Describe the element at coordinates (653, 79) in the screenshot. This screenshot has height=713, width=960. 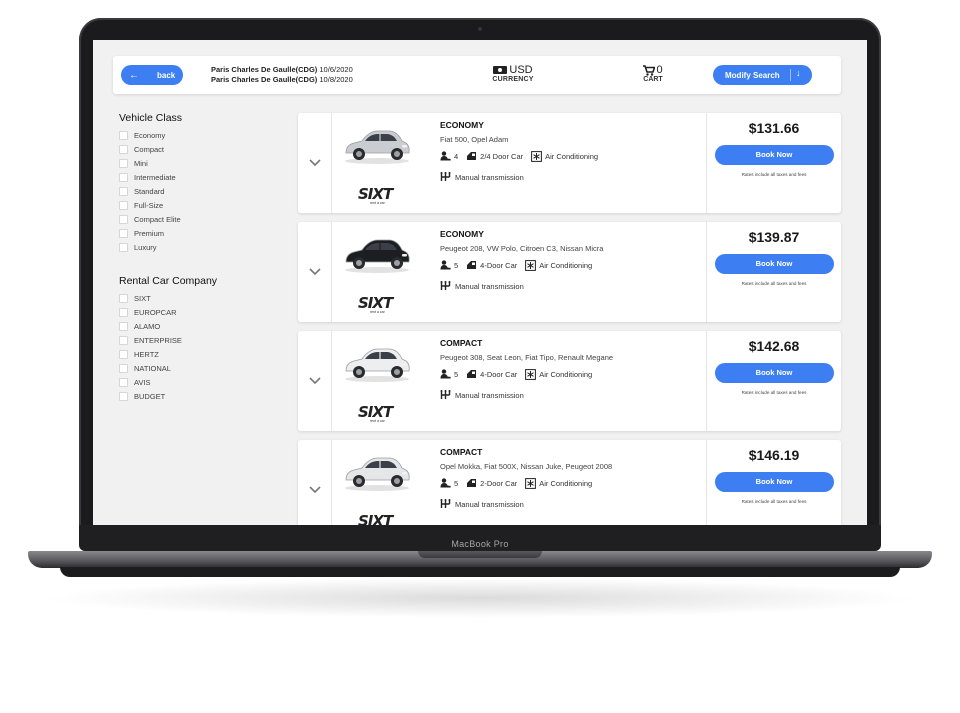
I see `cart-label: CART` at that location.